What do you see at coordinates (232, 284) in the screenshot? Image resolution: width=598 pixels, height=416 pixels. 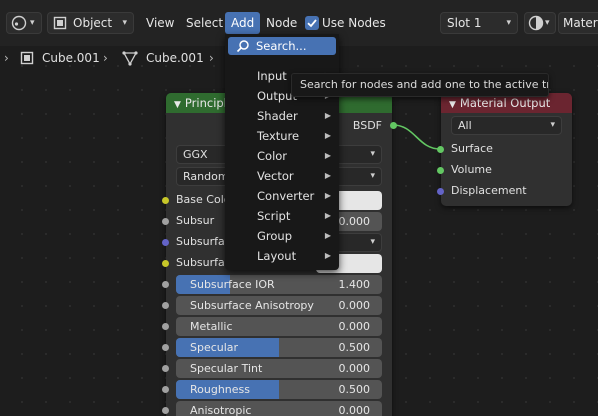 I see `slider-label: Subsurface IOR` at bounding box center [232, 284].